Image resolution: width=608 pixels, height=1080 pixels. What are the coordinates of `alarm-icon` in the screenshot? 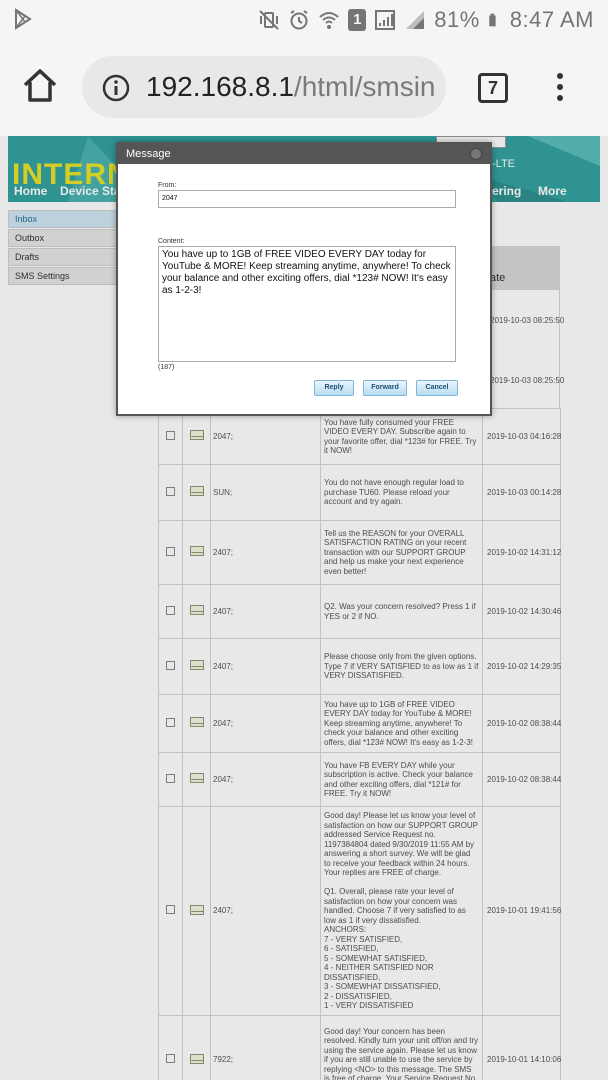 It's located at (299, 20).